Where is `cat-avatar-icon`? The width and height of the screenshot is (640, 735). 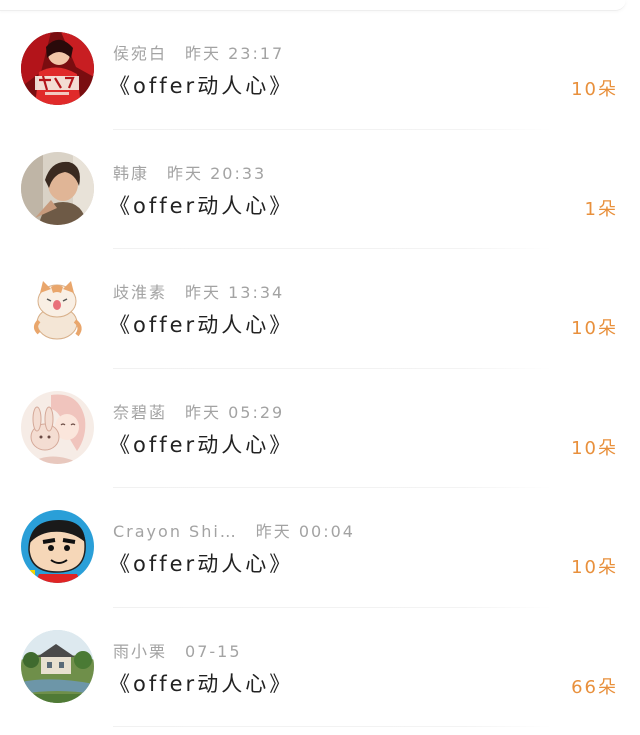 cat-avatar-icon is located at coordinates (57, 307).